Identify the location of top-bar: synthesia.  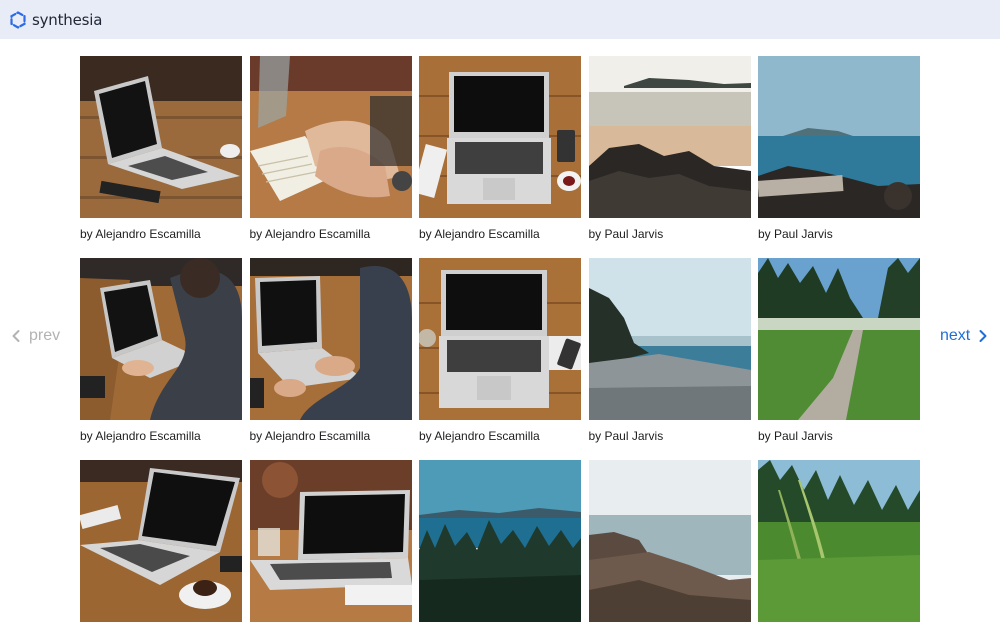
(500, 19).